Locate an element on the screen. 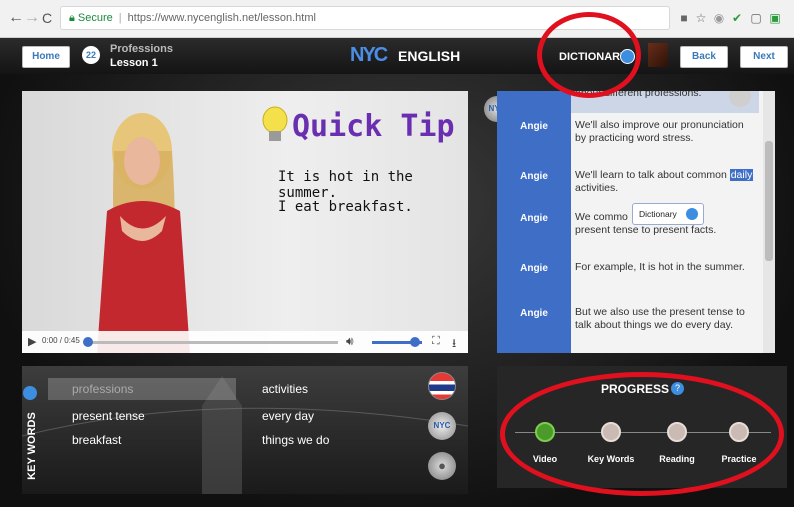 This screenshot has width=794, height=507. transcript-scrollbar is located at coordinates (769, 222).